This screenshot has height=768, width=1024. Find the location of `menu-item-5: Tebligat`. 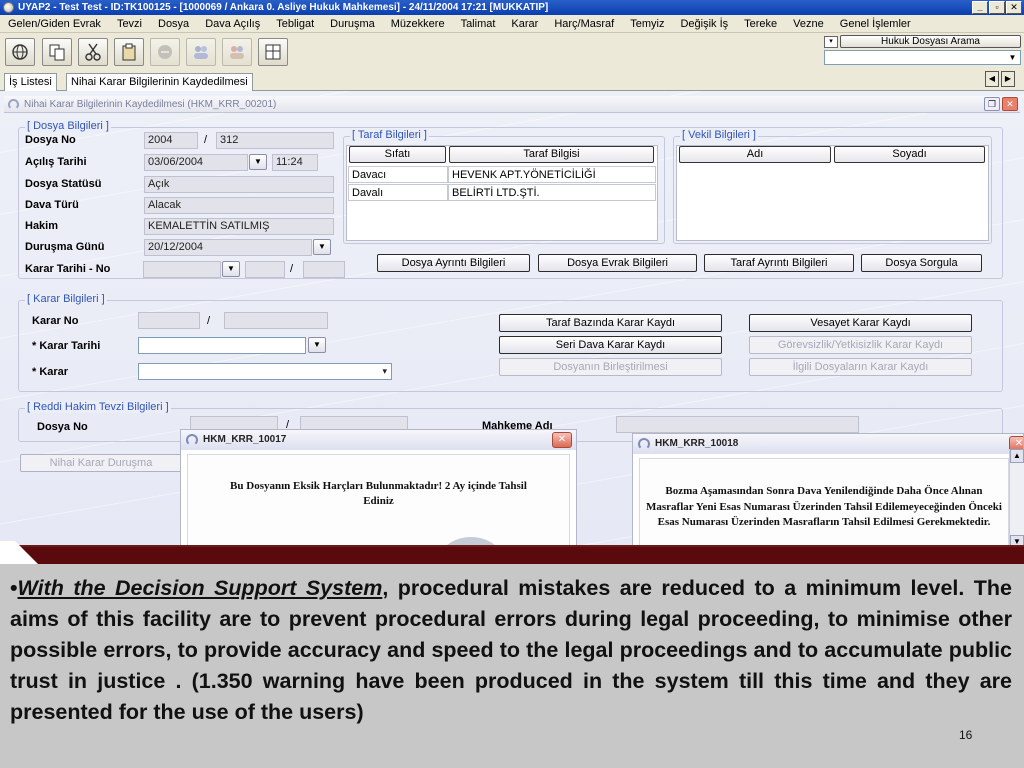

menu-item-5: Tebligat is located at coordinates (295, 24).